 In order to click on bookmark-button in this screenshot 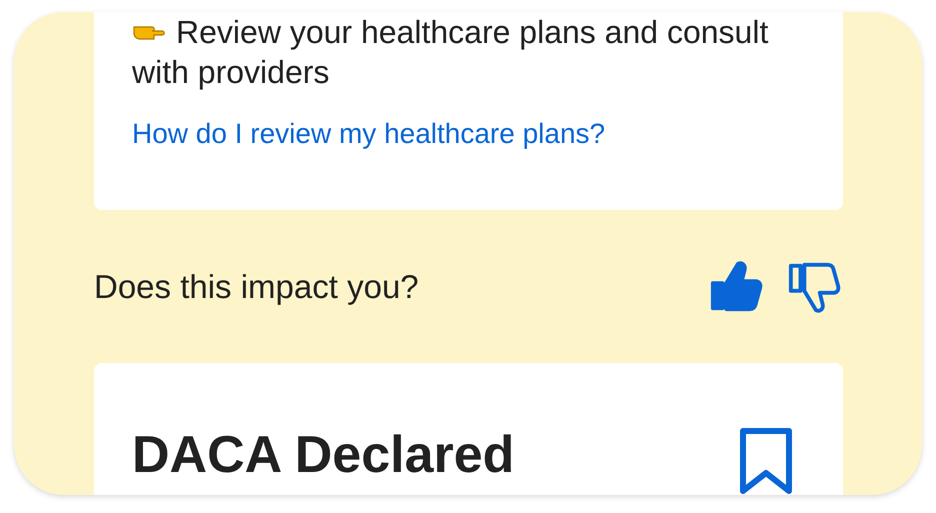, I will do `click(766, 461)`.